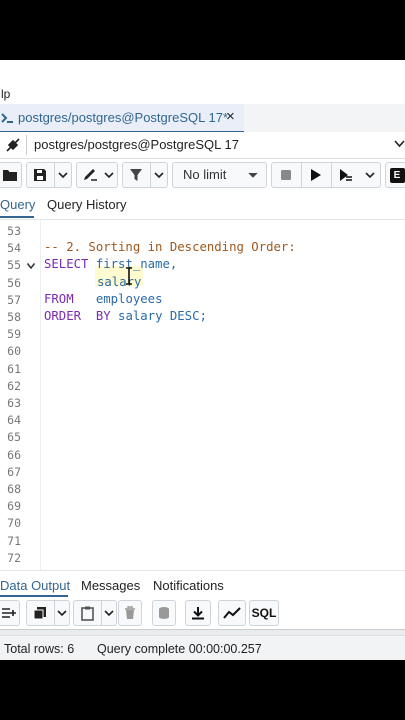  What do you see at coordinates (205, 174) in the screenshot?
I see `limit-value: No limit` at bounding box center [205, 174].